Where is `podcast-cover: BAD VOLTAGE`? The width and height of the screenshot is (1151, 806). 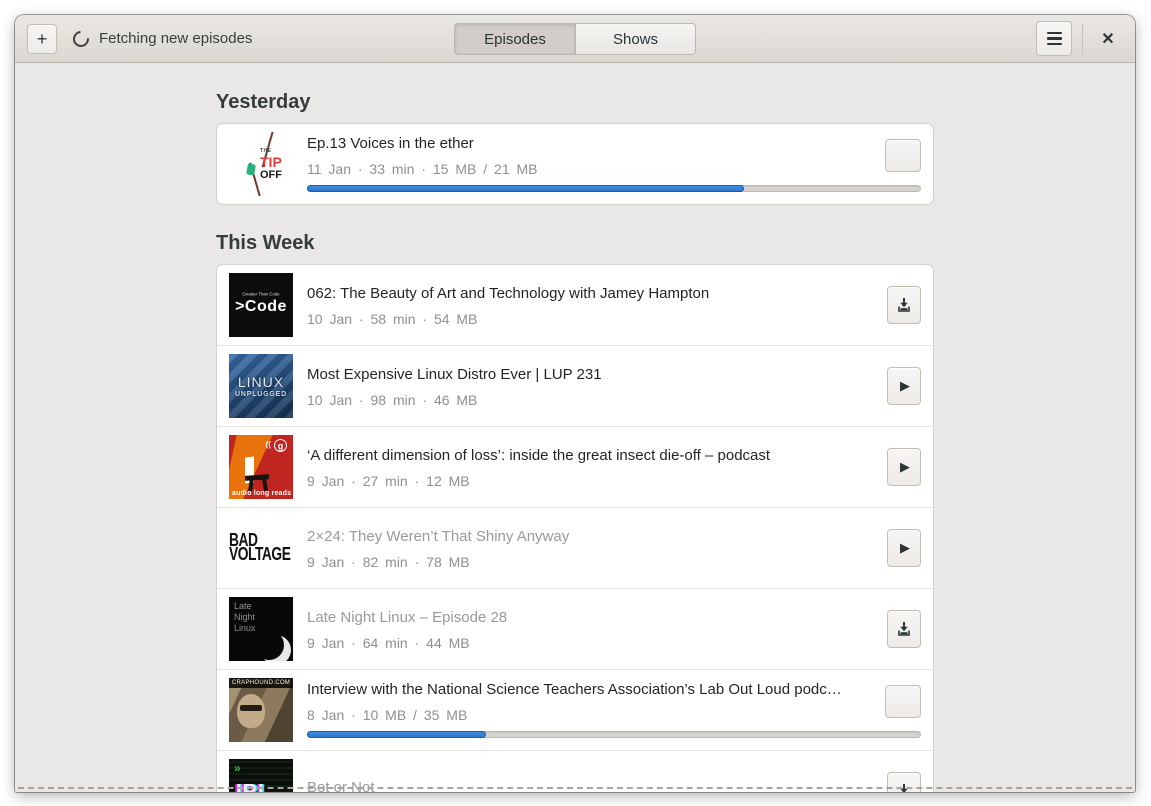
podcast-cover: BAD VOLTAGE is located at coordinates (261, 548).